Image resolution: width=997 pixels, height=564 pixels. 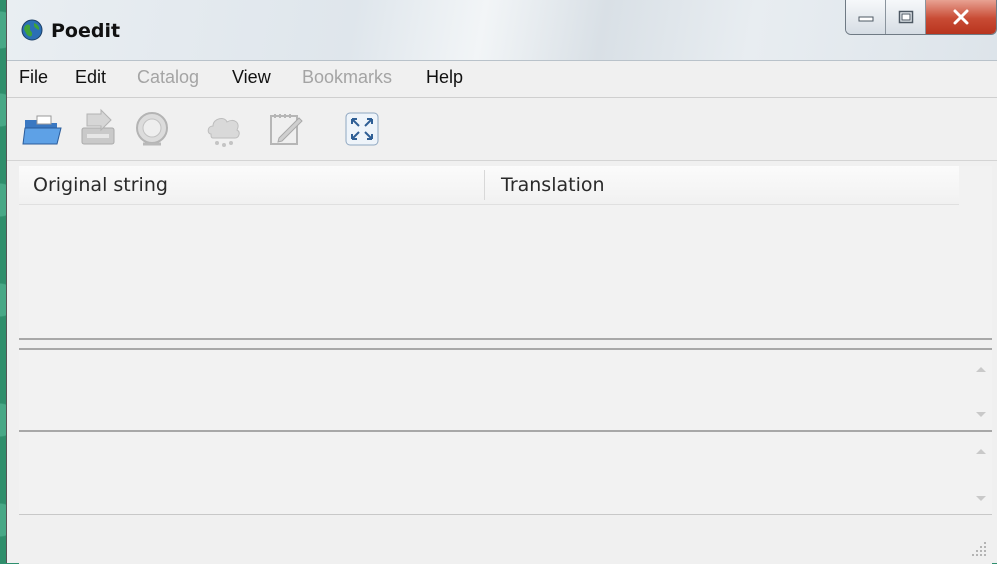 What do you see at coordinates (90, 77) in the screenshot?
I see `menu-edit: Edit` at bounding box center [90, 77].